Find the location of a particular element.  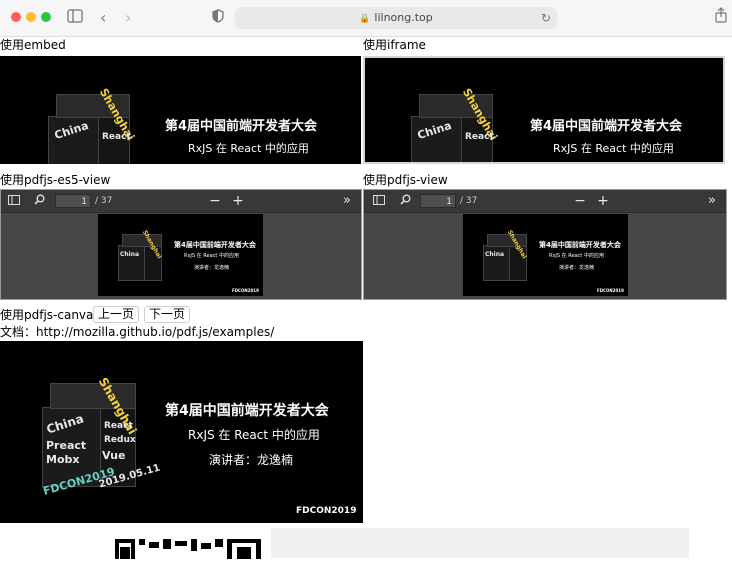

sidebar-icon is located at coordinates (75, 18).